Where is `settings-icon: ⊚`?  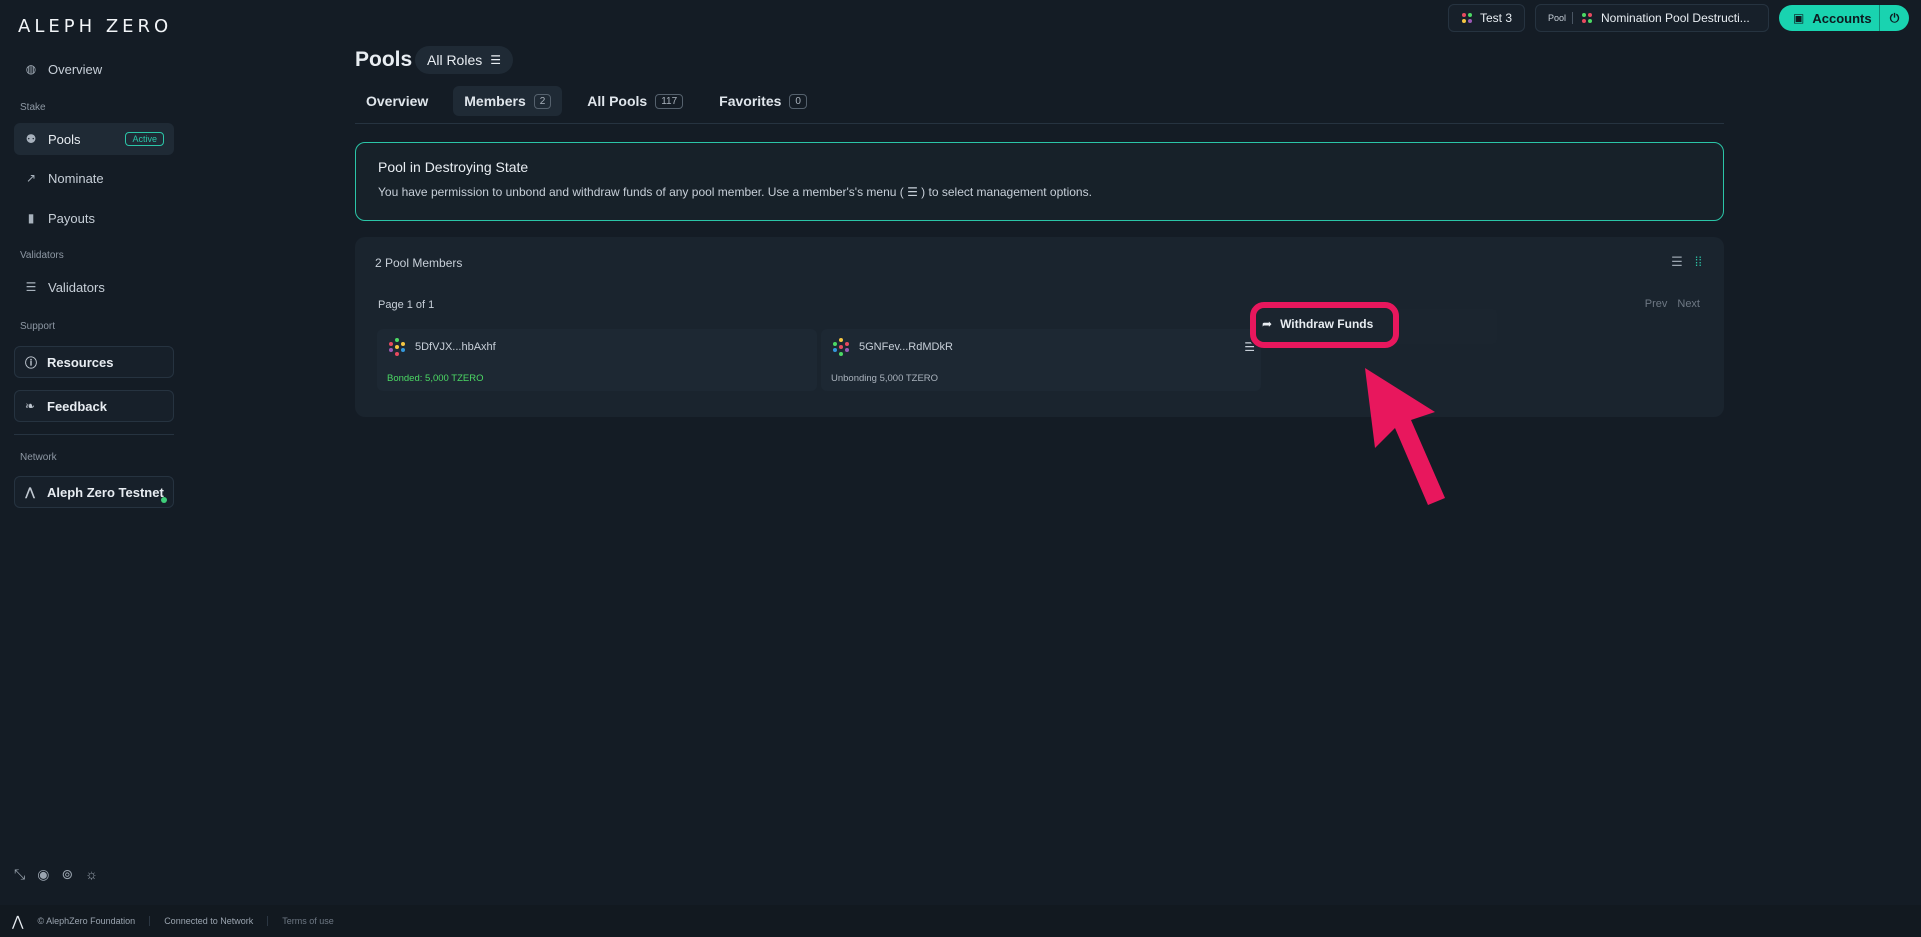 settings-icon: ⊚ is located at coordinates (67, 874).